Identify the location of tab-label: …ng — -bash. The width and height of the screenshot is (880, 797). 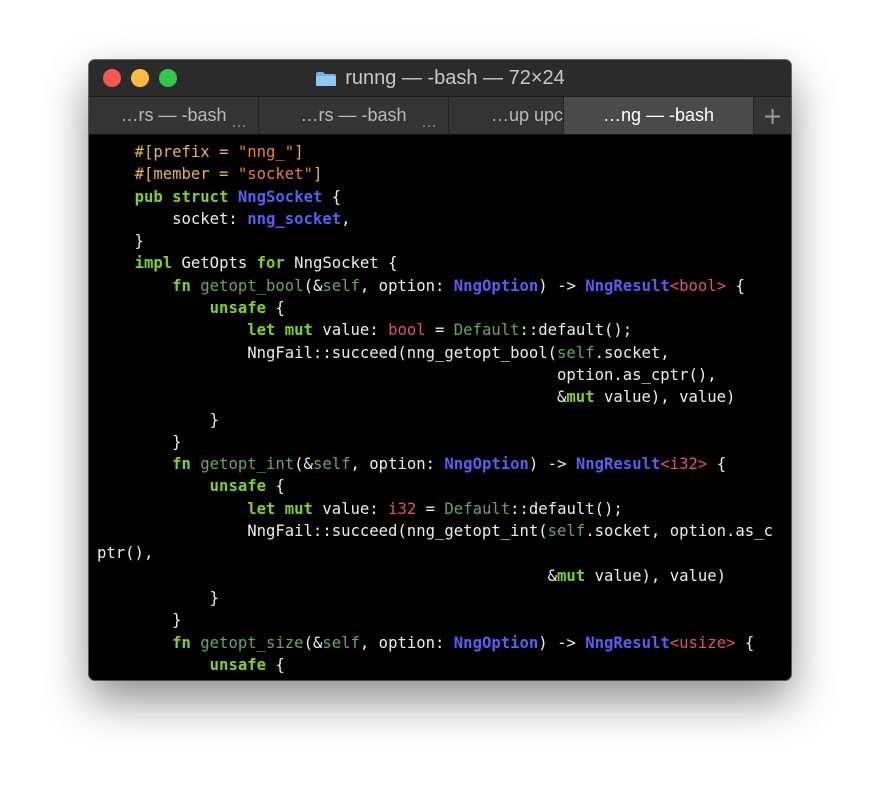
(658, 115).